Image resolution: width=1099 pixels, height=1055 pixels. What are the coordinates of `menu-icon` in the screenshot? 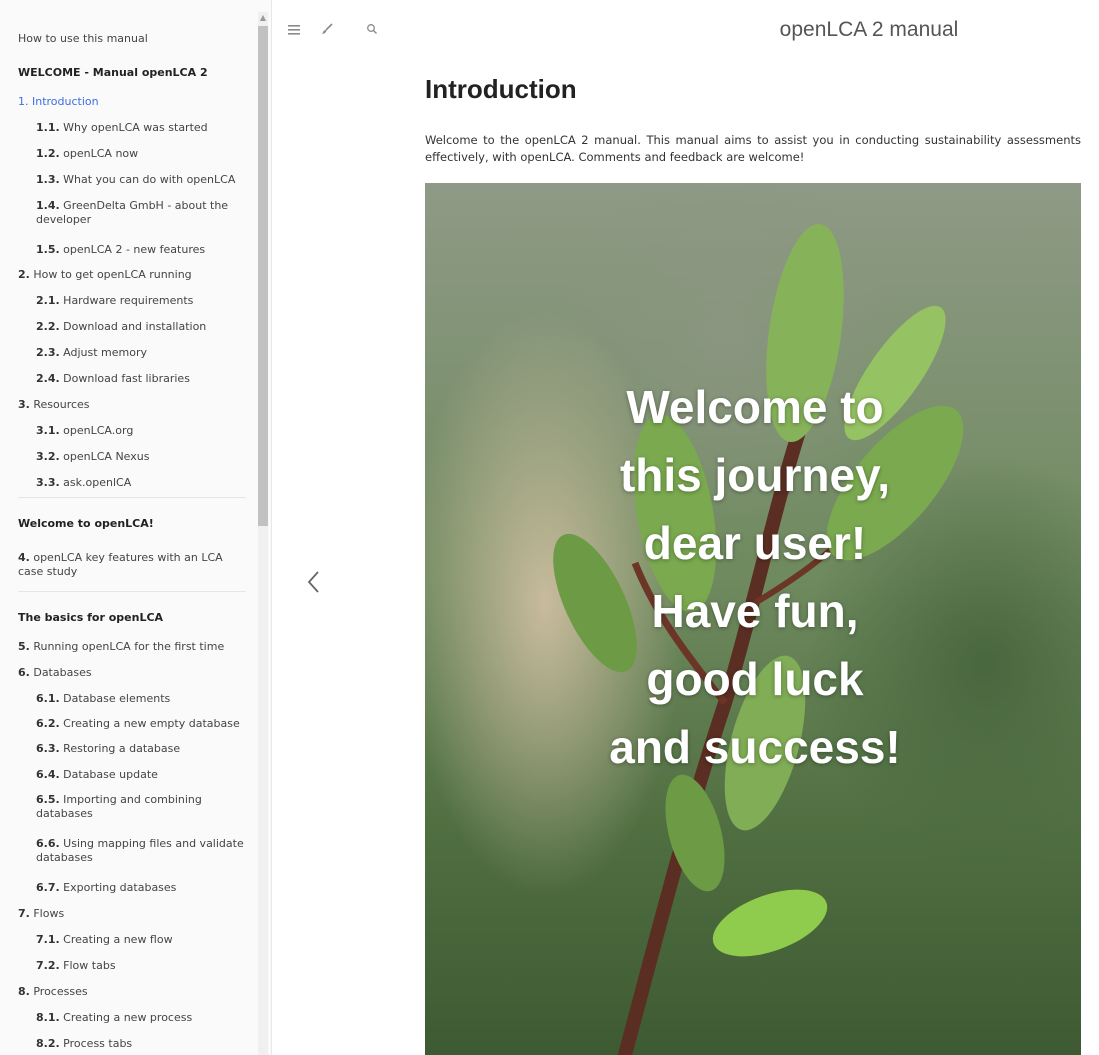 It's located at (294, 32).